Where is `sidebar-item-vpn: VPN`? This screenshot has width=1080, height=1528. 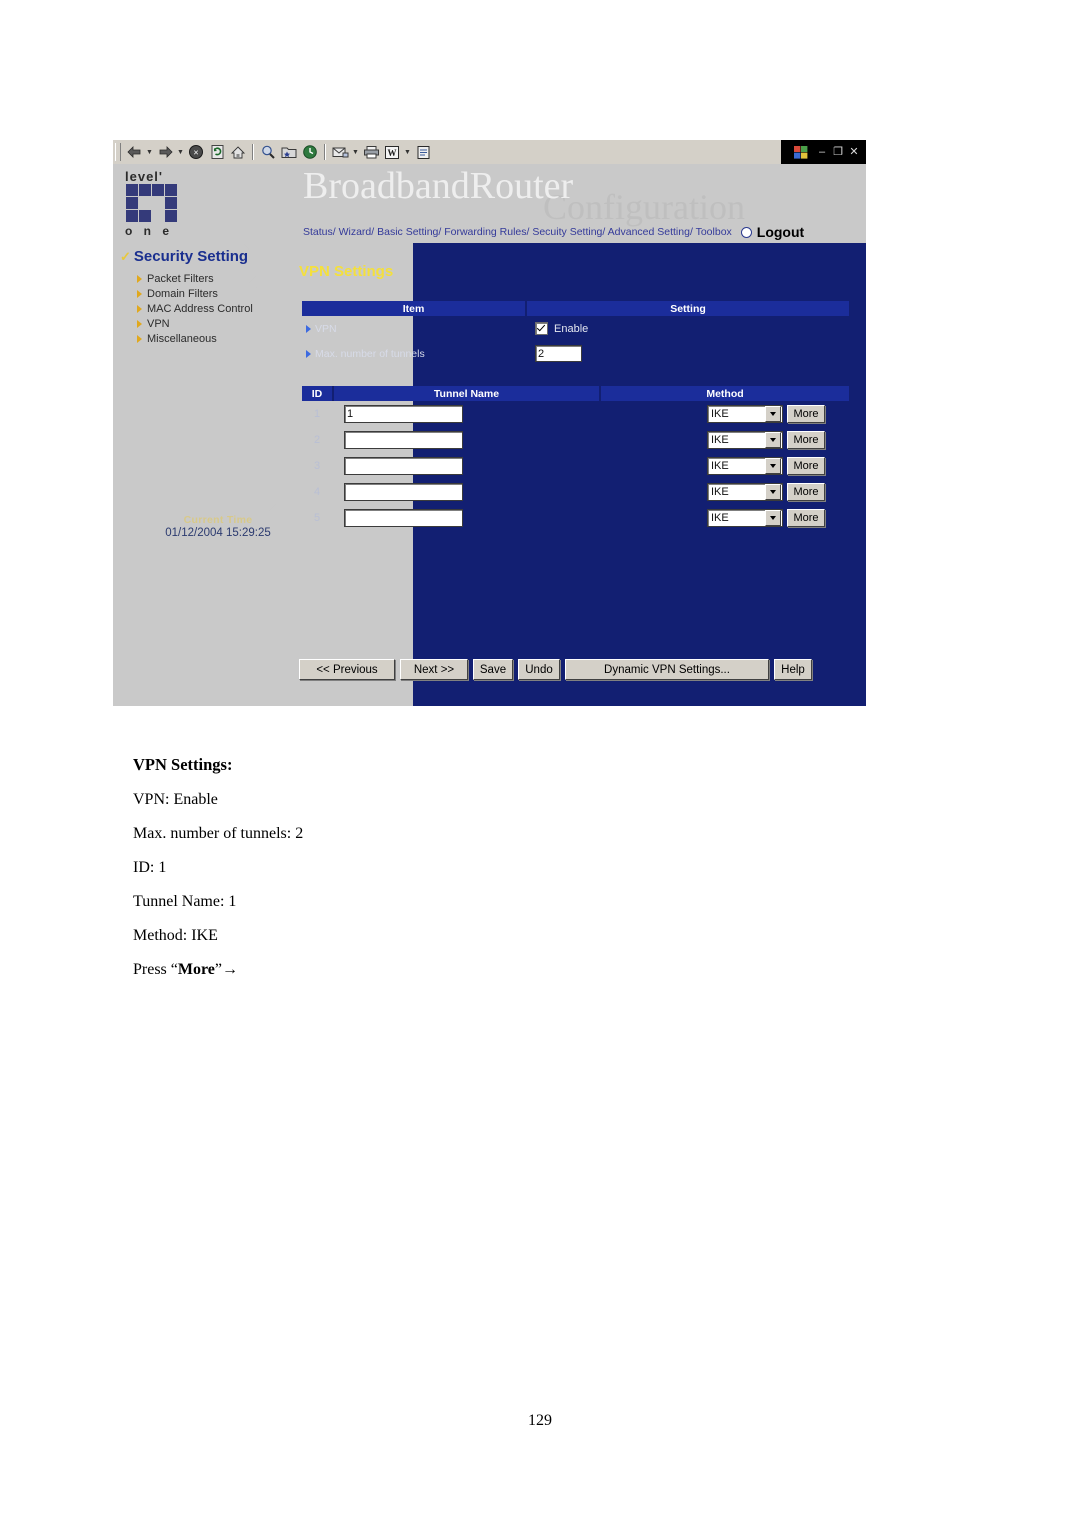
sidebar-item-vpn: VPN is located at coordinates (195, 323).